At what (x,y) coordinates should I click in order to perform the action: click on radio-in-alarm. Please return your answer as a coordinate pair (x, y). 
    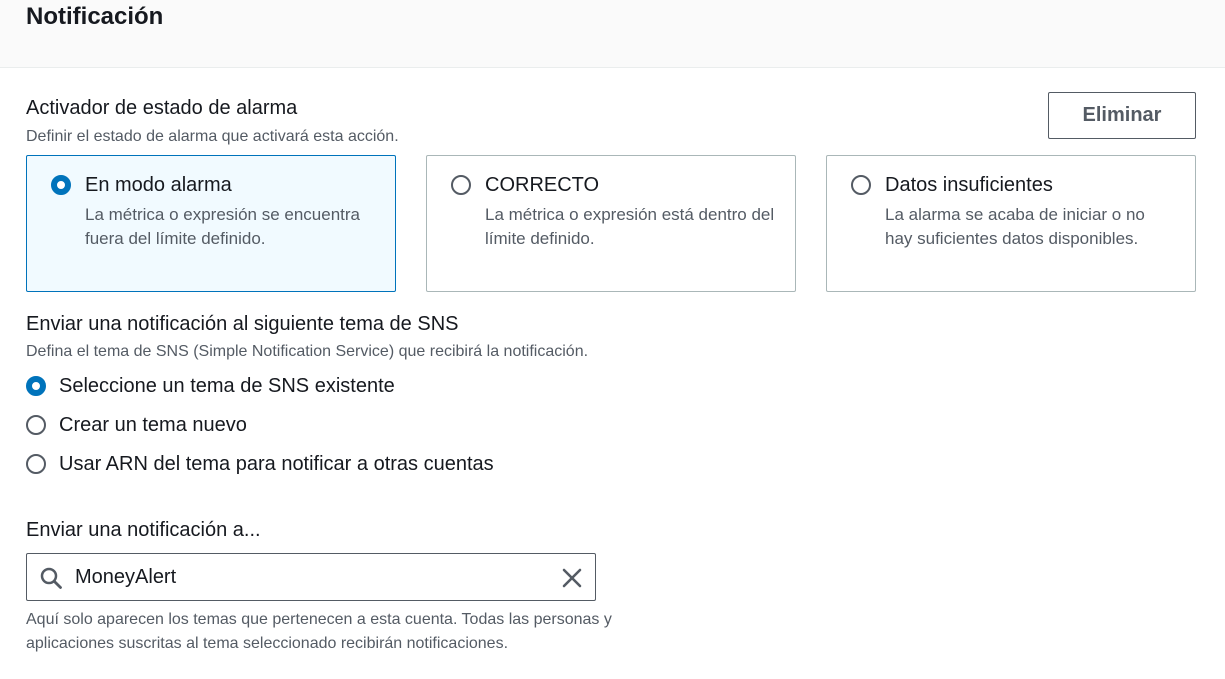
    Looking at the image, I should click on (61, 185).